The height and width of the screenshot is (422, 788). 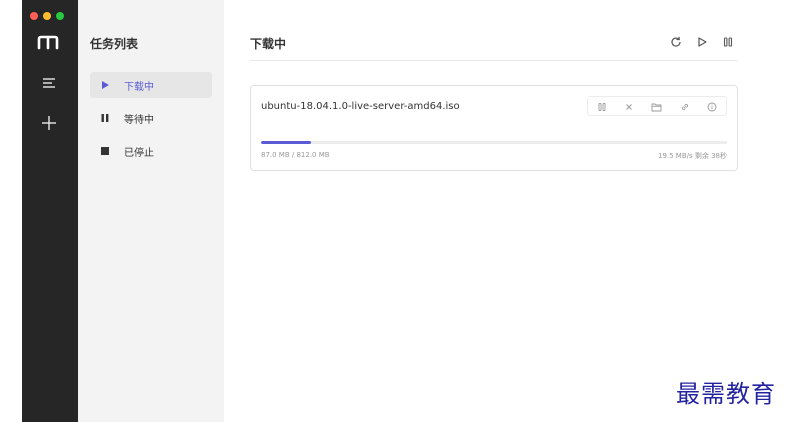 I want to click on task-actions, so click(x=657, y=106).